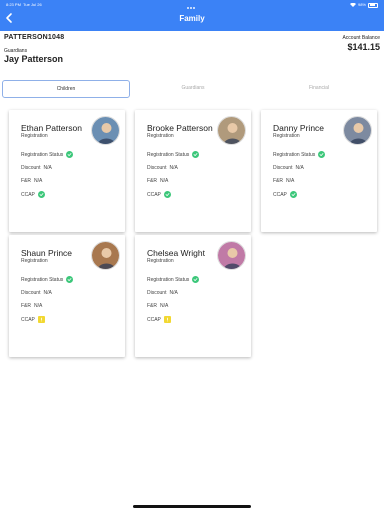 This screenshot has width=384, height=512. I want to click on home-indicator, so click(192, 506).